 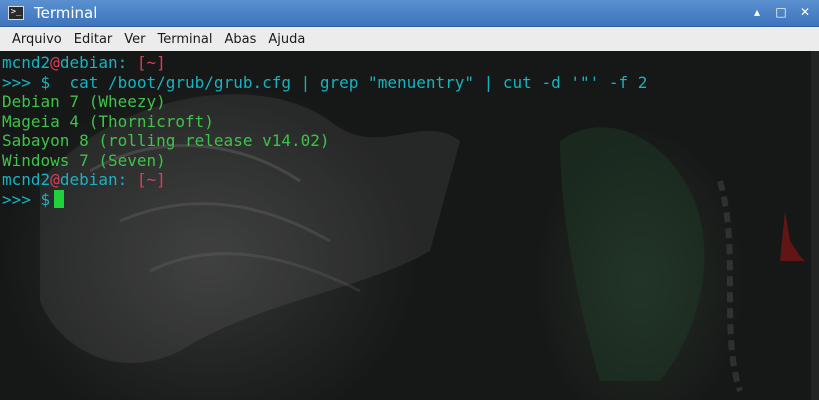 I want to click on menu-terminal: Terminal, so click(x=185, y=39).